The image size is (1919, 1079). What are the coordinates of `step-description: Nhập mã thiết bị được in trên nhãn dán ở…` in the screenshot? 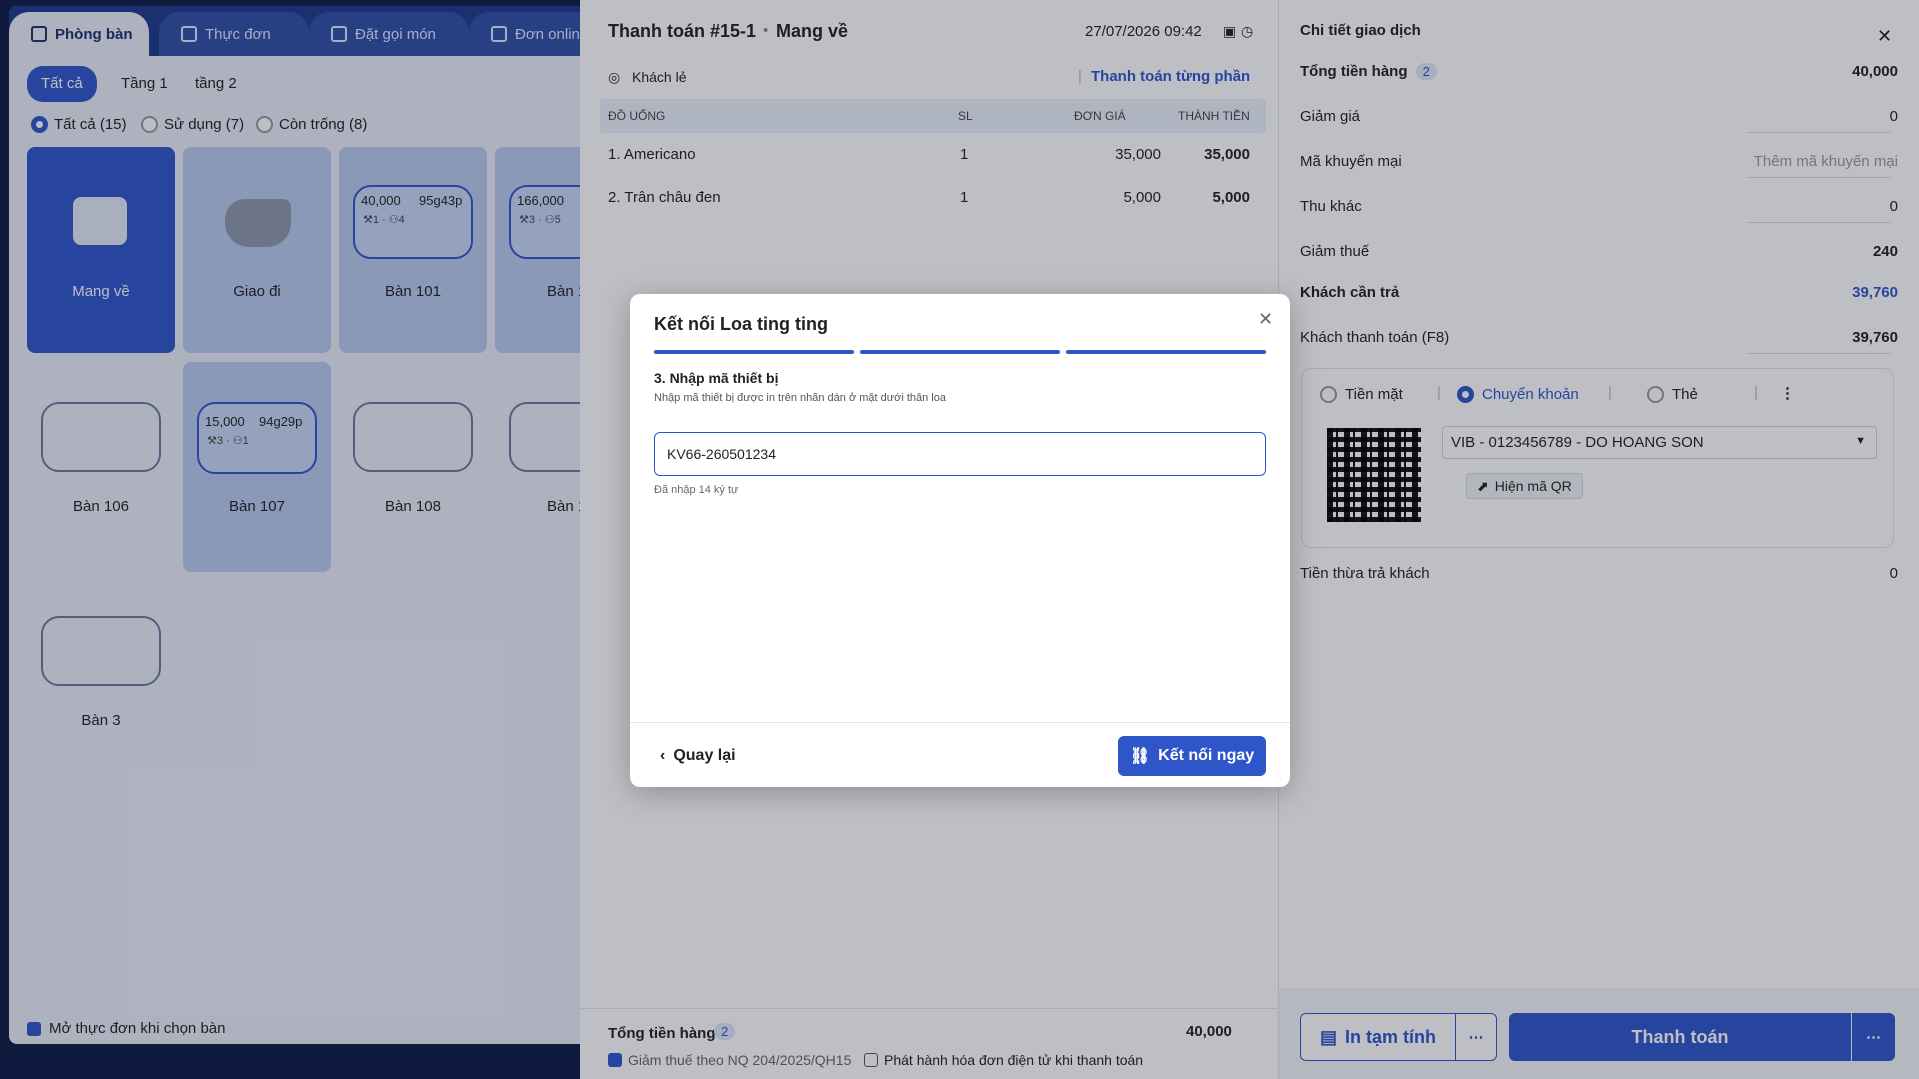 It's located at (800, 398).